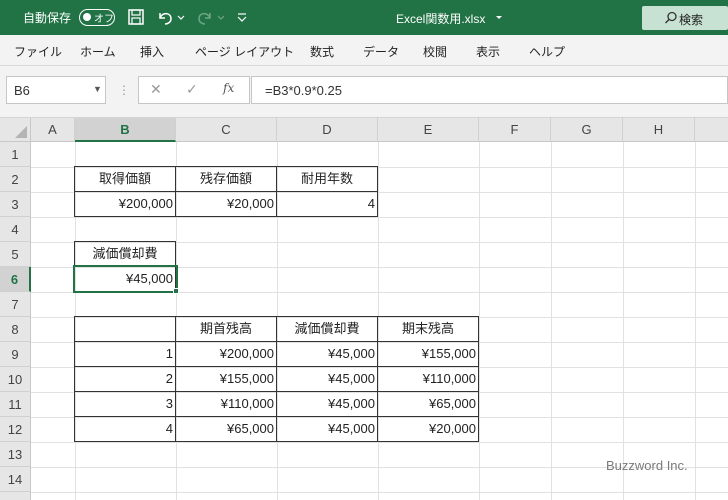 The height and width of the screenshot is (500, 728). I want to click on formula-buttons: ✕ ✓ fx, so click(194, 90).